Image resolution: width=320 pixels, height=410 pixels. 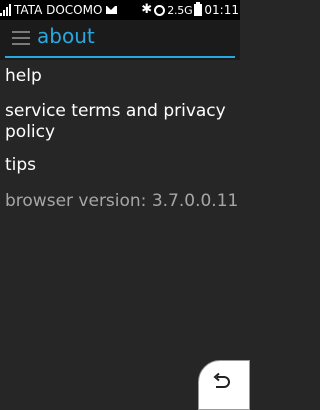 I want to click on browser-version: browser version: 3.7.0.0.11, so click(x=122, y=201).